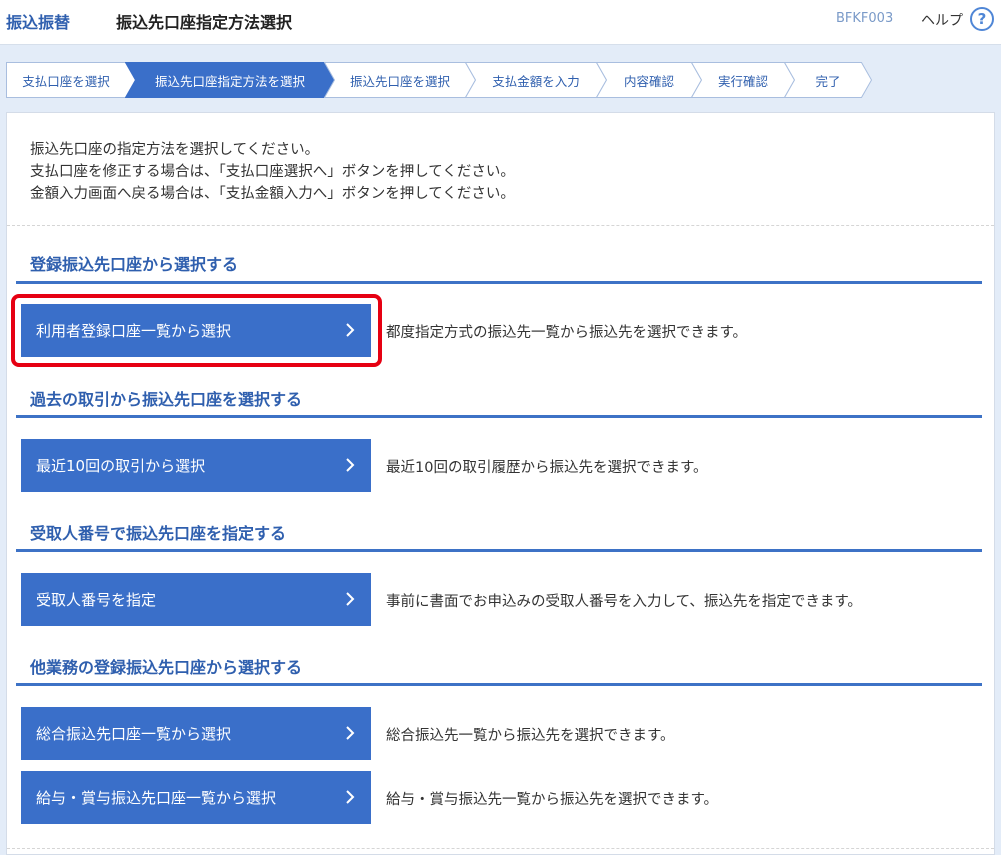 This screenshot has width=1001, height=855. What do you see at coordinates (196, 330) in the screenshot?
I see `highlight-box` at bounding box center [196, 330].